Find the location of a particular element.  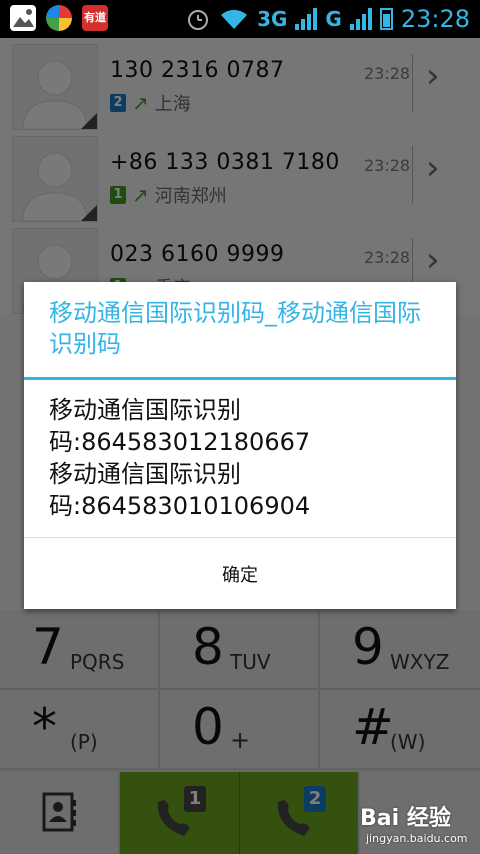

status-bar: 有道 3G G 23:28 is located at coordinates (240, 19).